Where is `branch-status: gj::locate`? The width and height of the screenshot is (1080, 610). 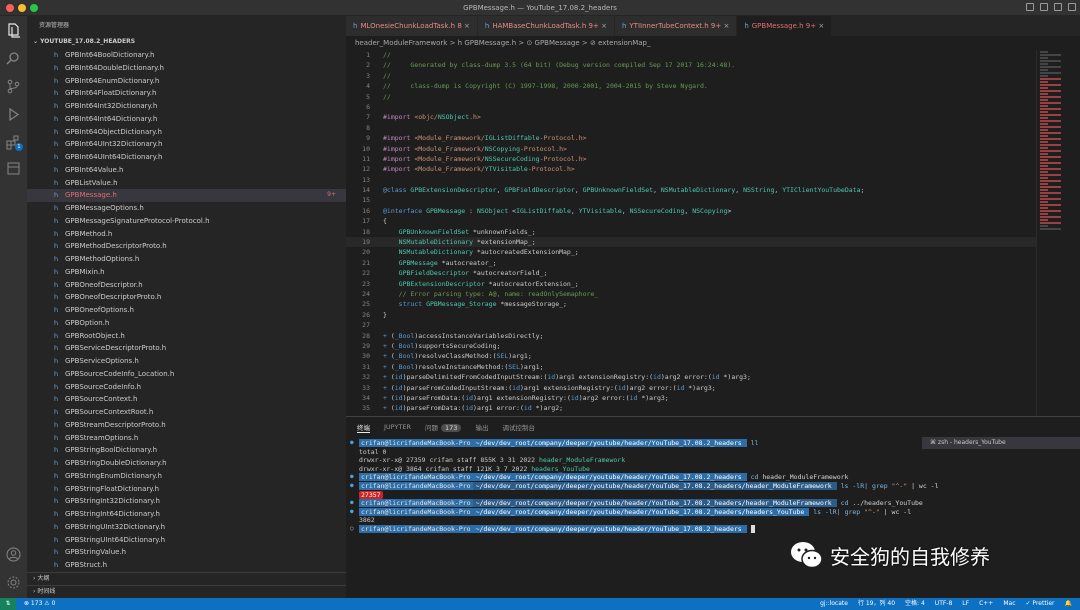 branch-status: gj::locate is located at coordinates (834, 604).